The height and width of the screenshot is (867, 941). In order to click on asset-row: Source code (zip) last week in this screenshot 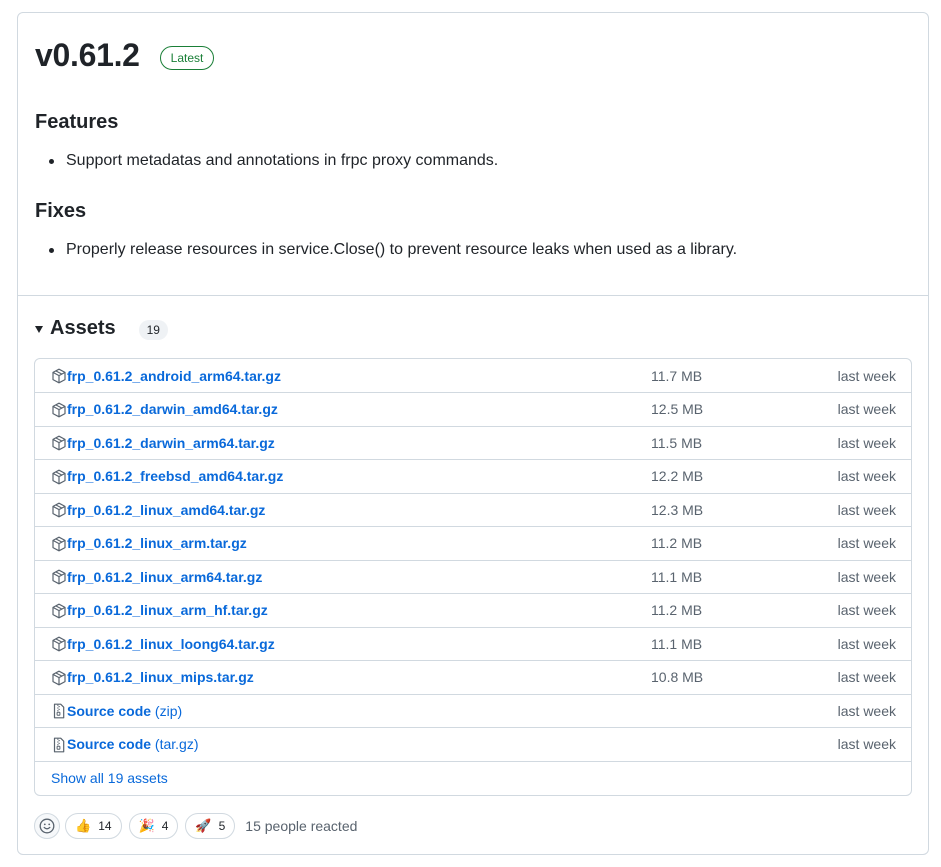, I will do `click(473, 711)`.